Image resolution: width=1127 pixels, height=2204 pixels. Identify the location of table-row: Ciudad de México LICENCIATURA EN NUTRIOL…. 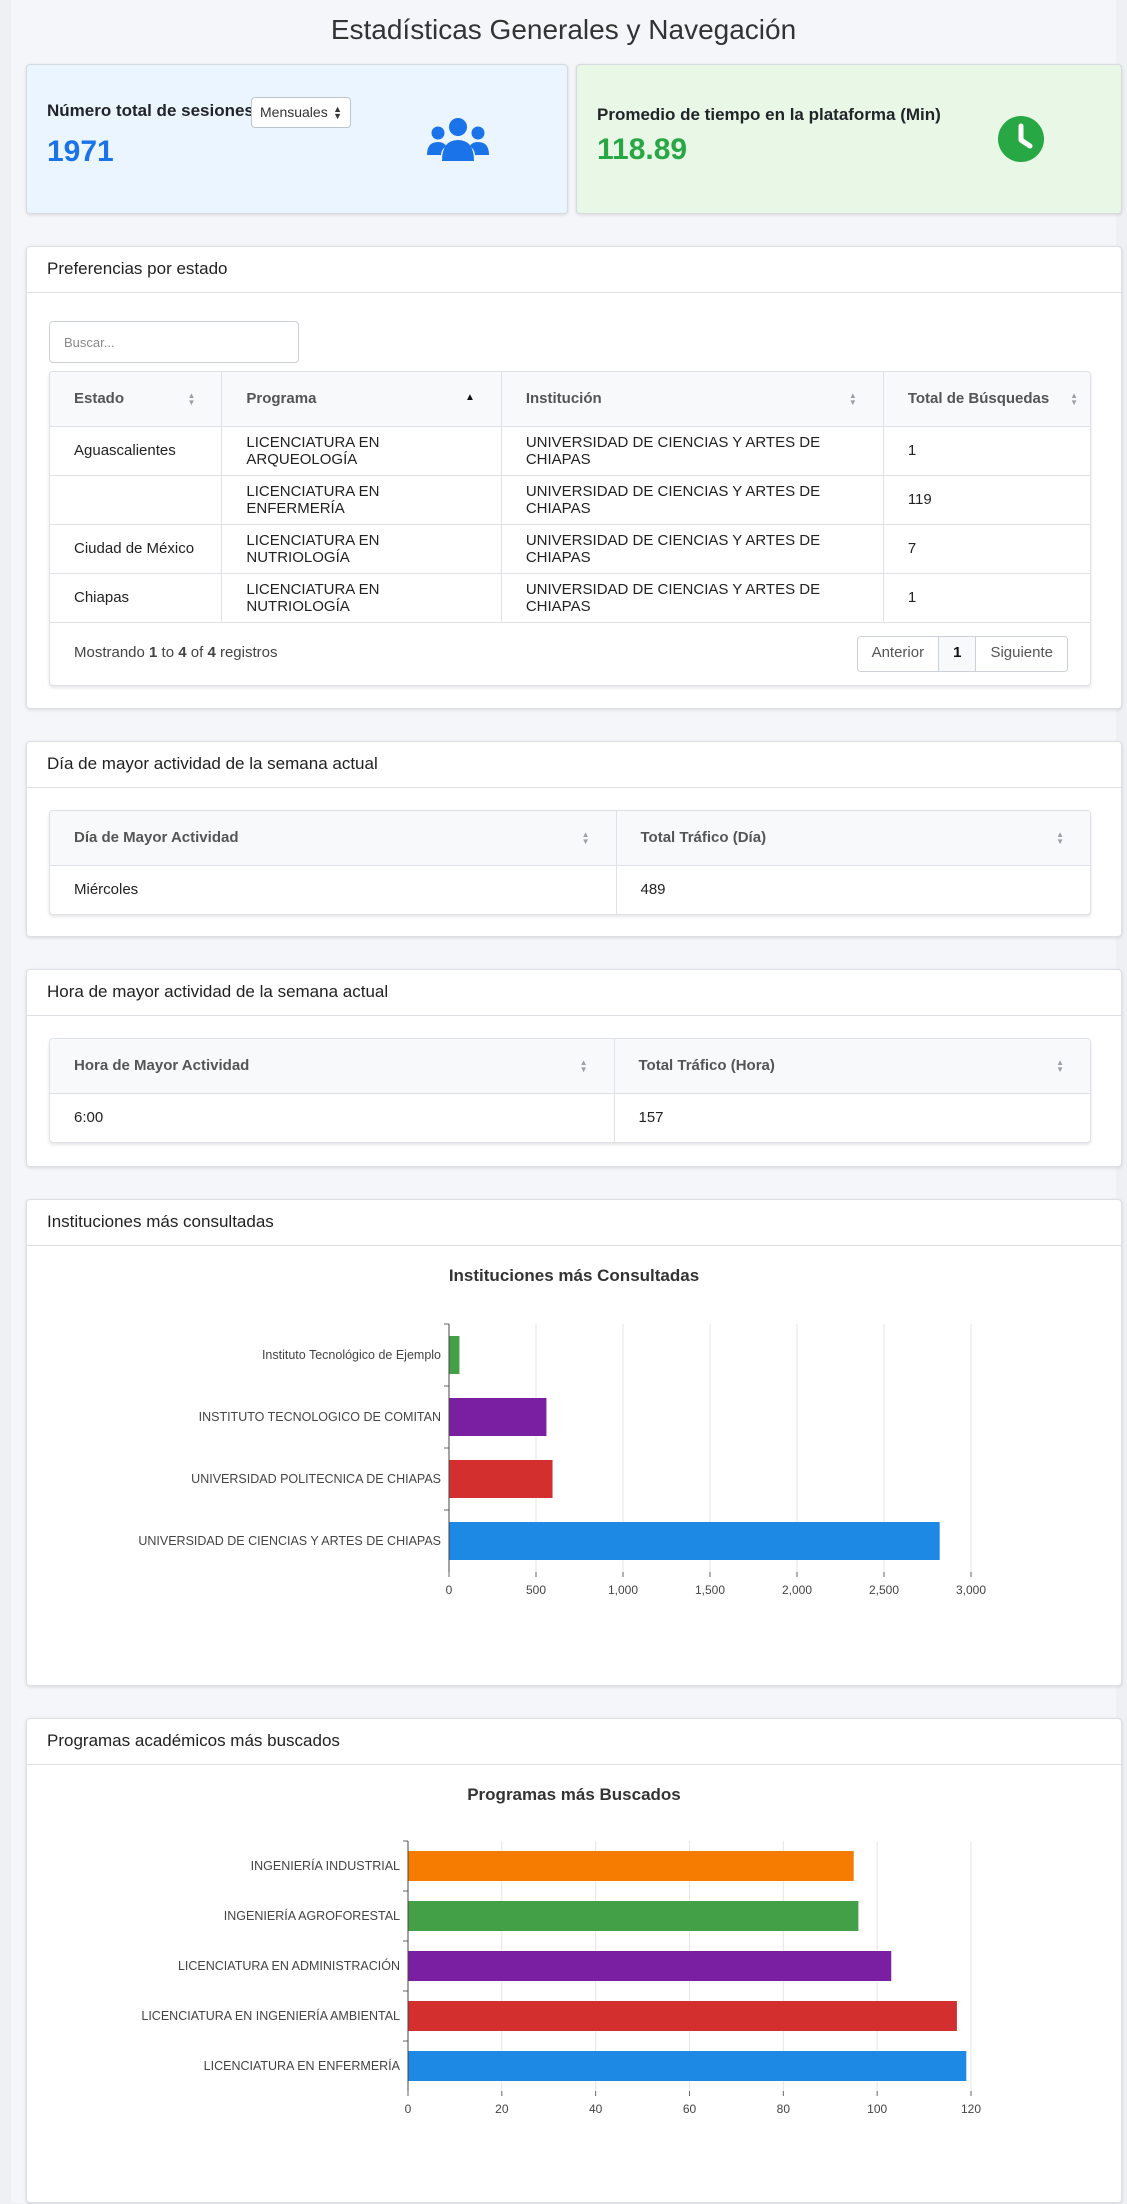
(570, 549).